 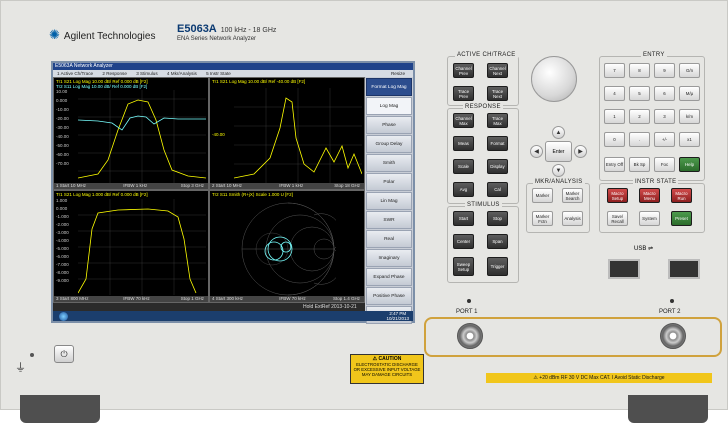 What do you see at coordinates (109, 36) in the screenshot?
I see `company-name: Agilent Technologies` at bounding box center [109, 36].